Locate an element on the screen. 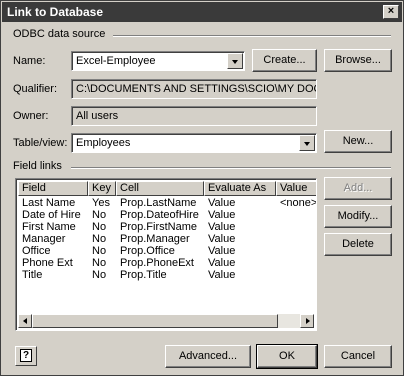 The image size is (404, 376). table-row: Title No Prop.Title Value is located at coordinates (167, 275).